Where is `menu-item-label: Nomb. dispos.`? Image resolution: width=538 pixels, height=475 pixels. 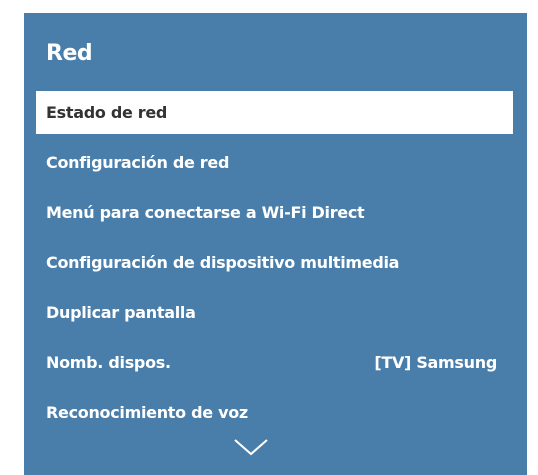
menu-item-label: Nomb. dispos. is located at coordinates (108, 362).